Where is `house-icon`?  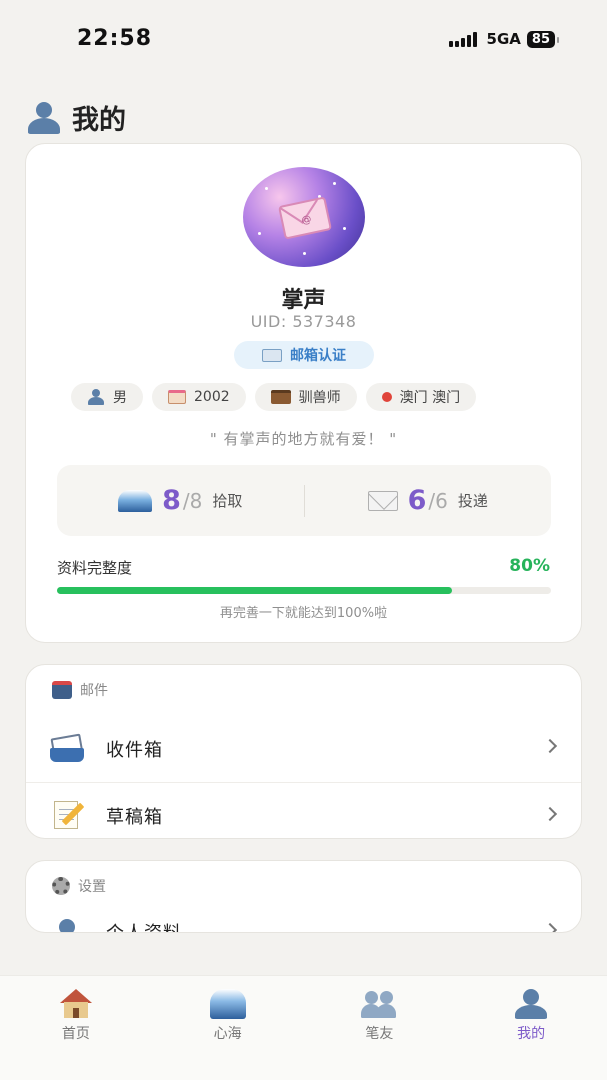
house-icon is located at coordinates (76, 1004).